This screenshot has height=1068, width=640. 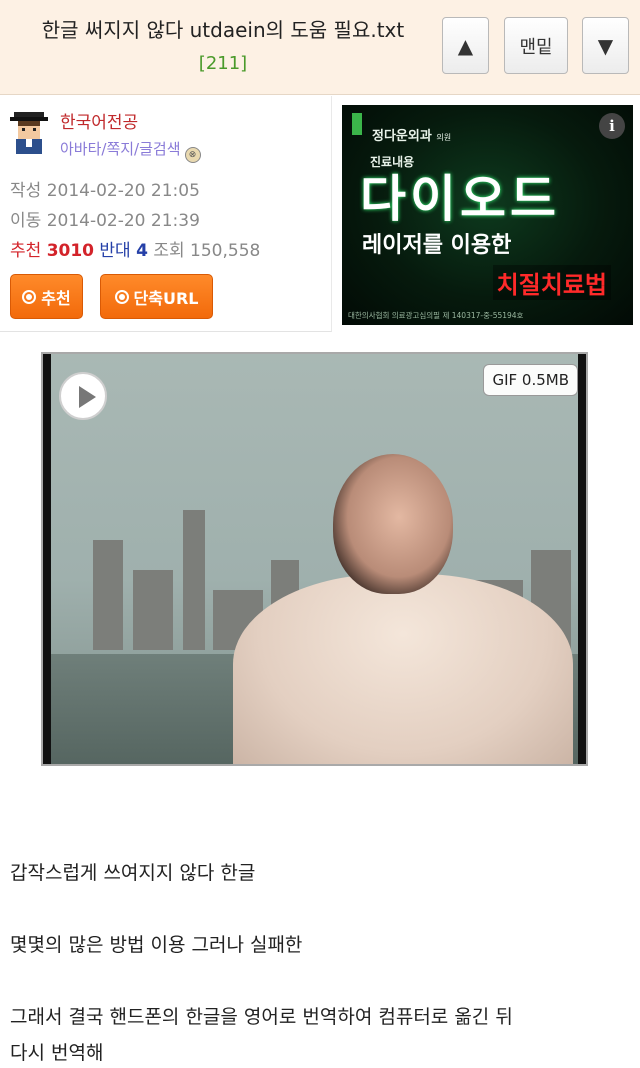 What do you see at coordinates (393, 524) in the screenshot?
I see `gif-person-head` at bounding box center [393, 524].